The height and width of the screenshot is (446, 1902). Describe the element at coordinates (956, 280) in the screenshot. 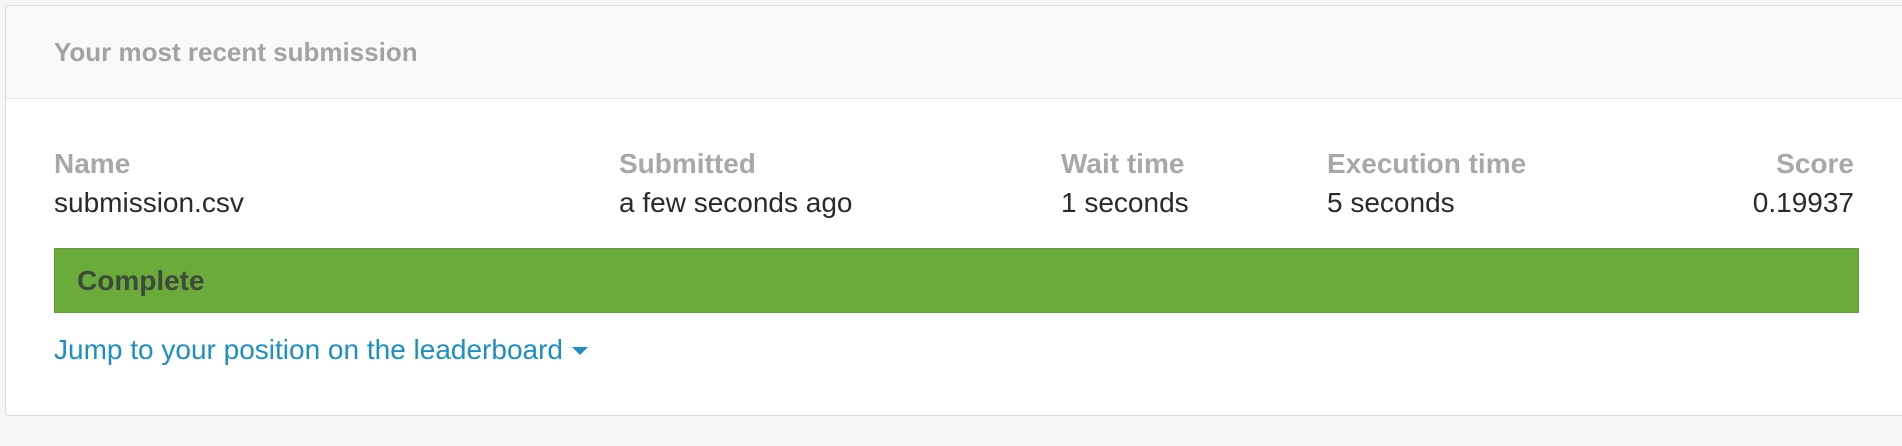

I see `status-bar: Complete` at that location.